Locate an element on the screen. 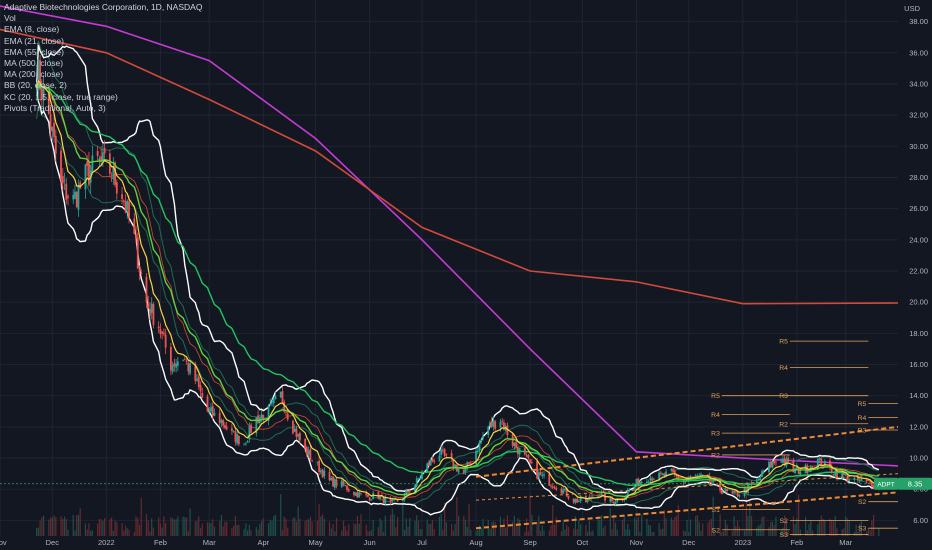 Image resolution: width=932 pixels, height=550 pixels. y-tick-label-11: 28.00 is located at coordinates (918, 177).